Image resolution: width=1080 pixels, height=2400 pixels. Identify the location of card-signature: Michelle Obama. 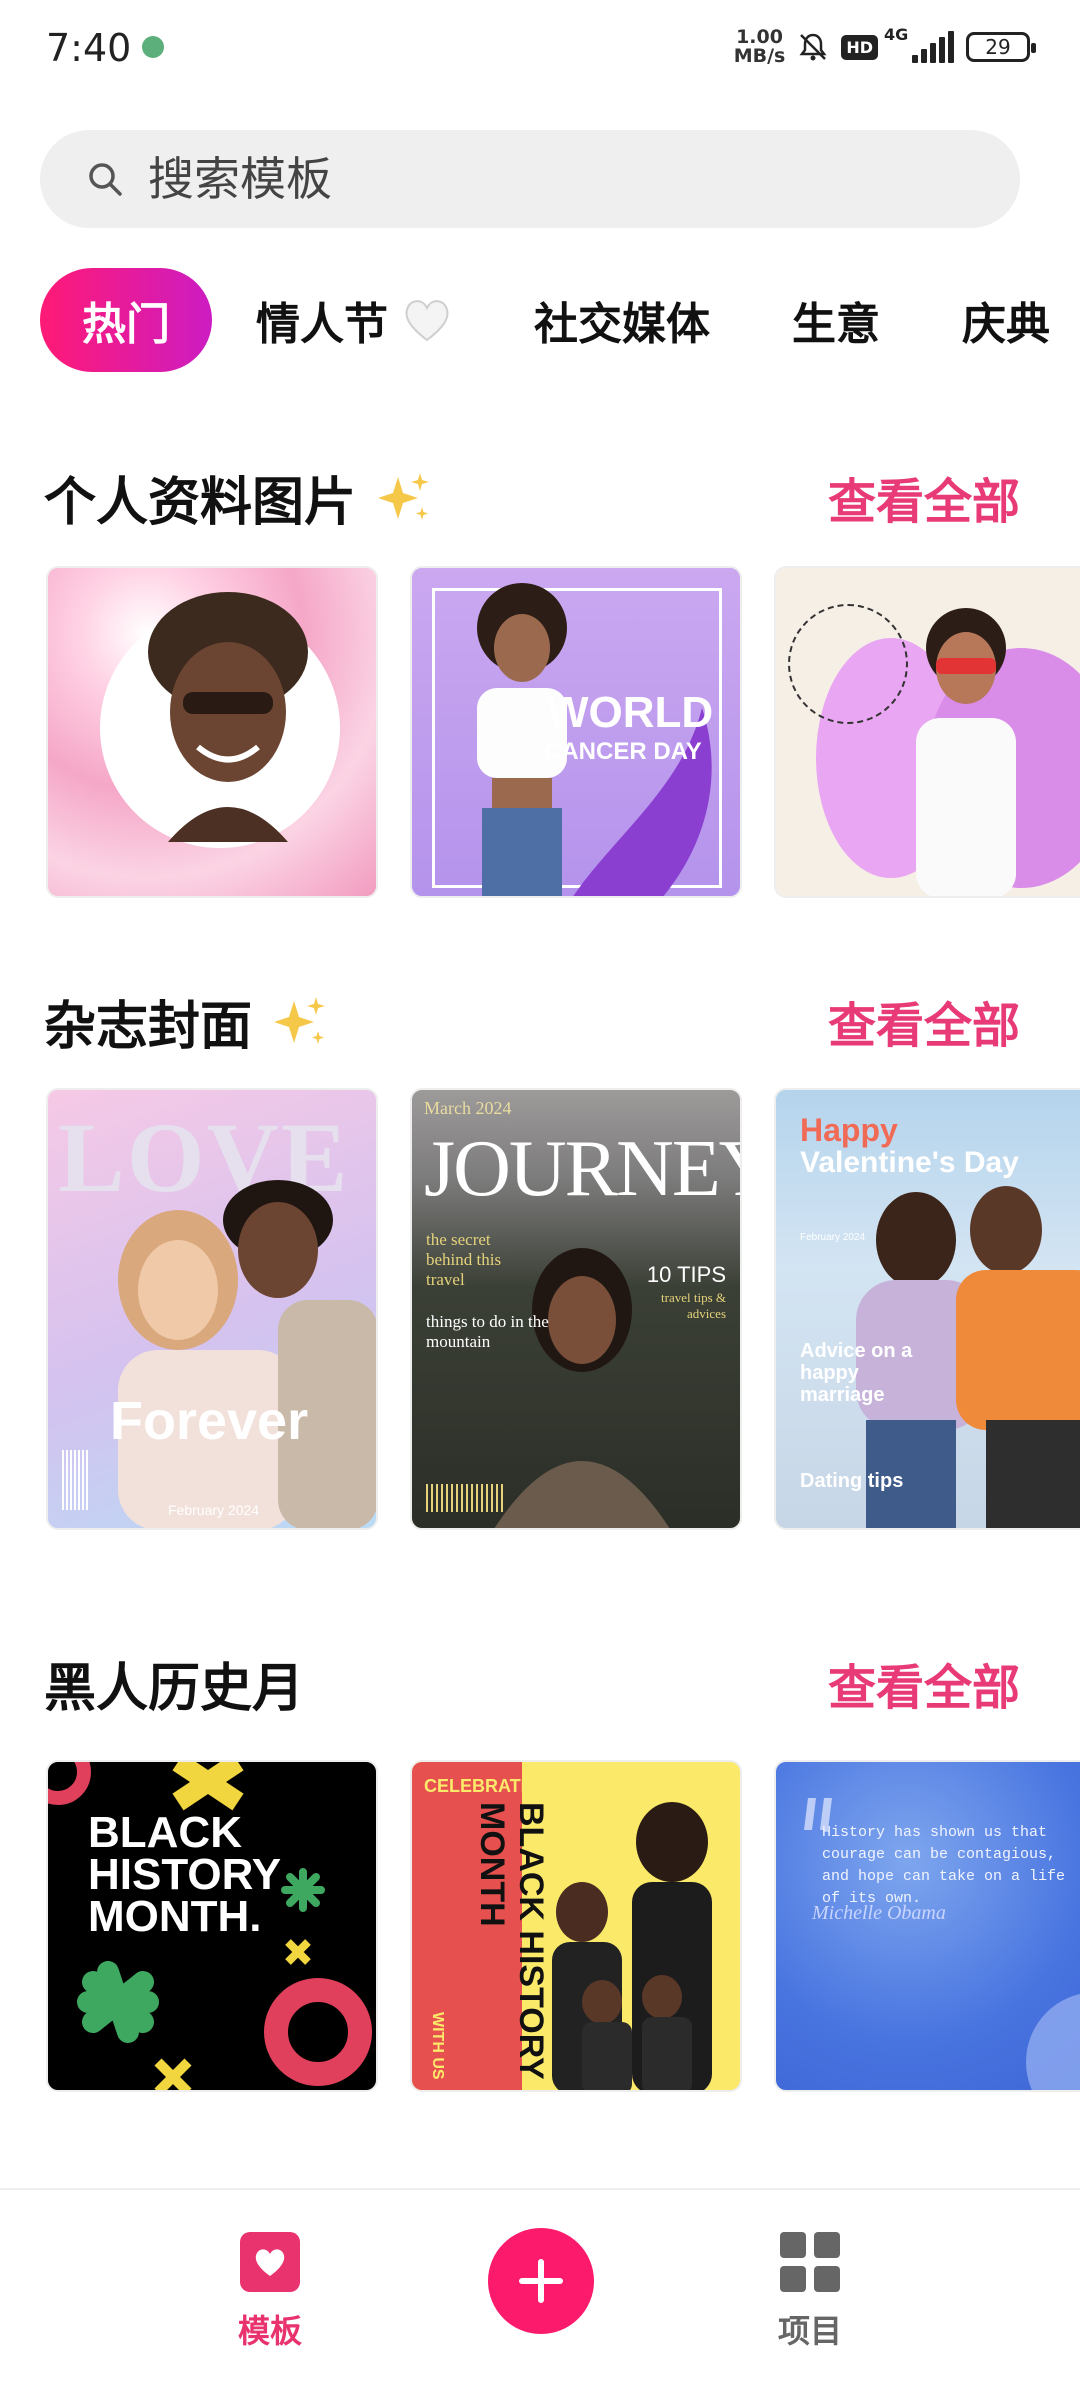
(879, 1913).